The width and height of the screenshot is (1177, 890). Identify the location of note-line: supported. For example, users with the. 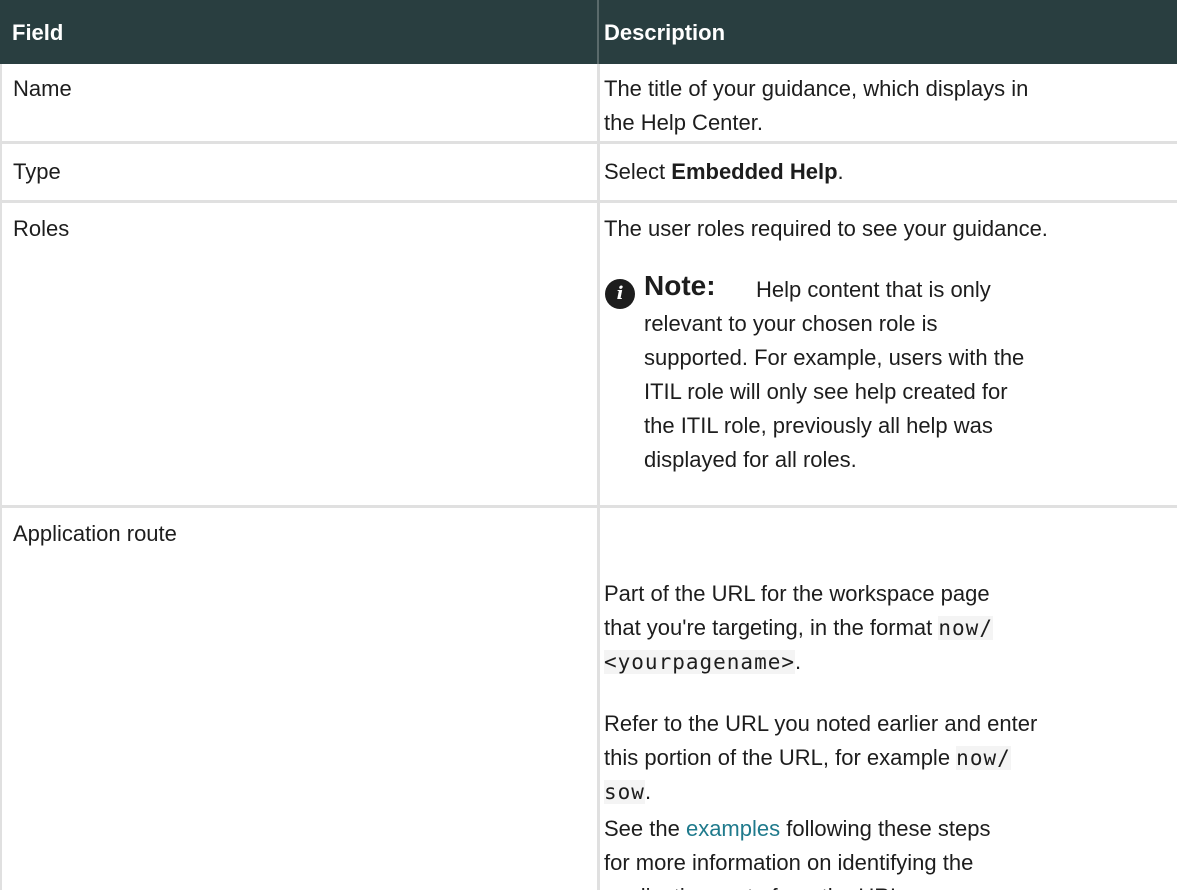
(834, 357).